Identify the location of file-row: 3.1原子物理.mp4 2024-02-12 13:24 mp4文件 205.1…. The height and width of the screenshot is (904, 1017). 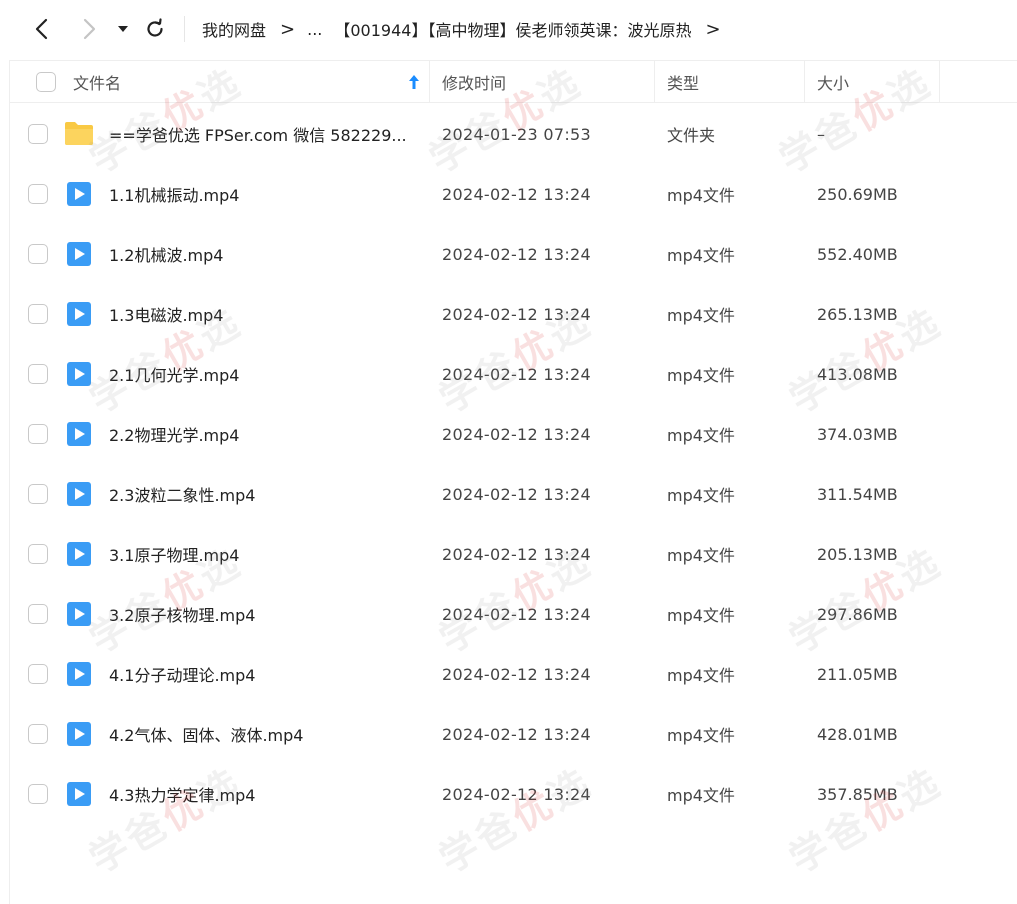
(513, 554).